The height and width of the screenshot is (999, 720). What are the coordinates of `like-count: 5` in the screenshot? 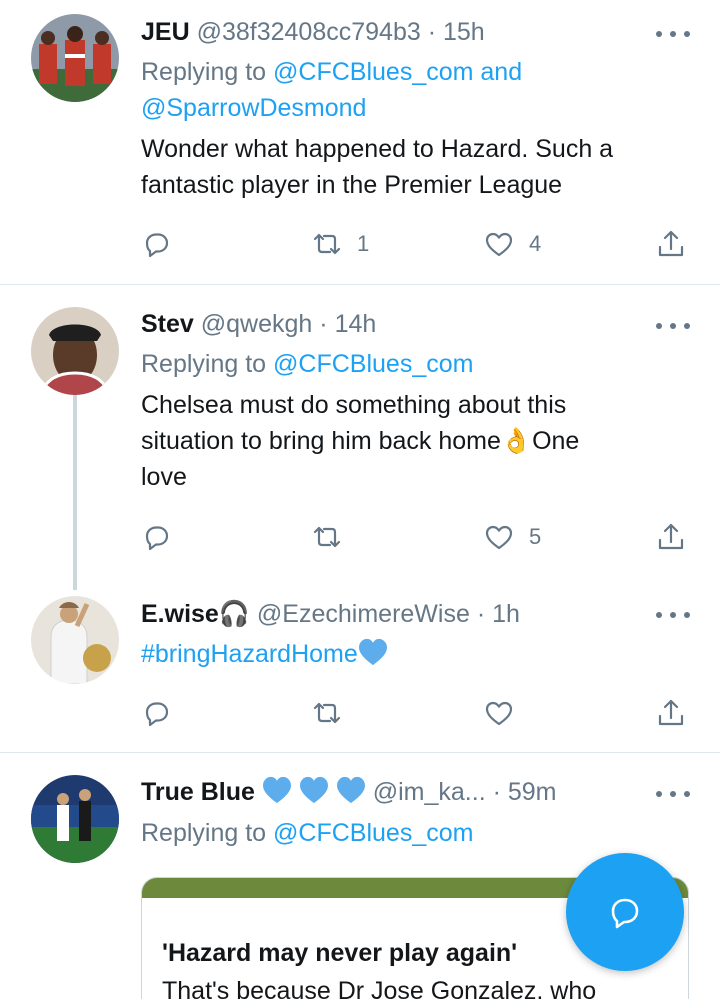 It's located at (535, 536).